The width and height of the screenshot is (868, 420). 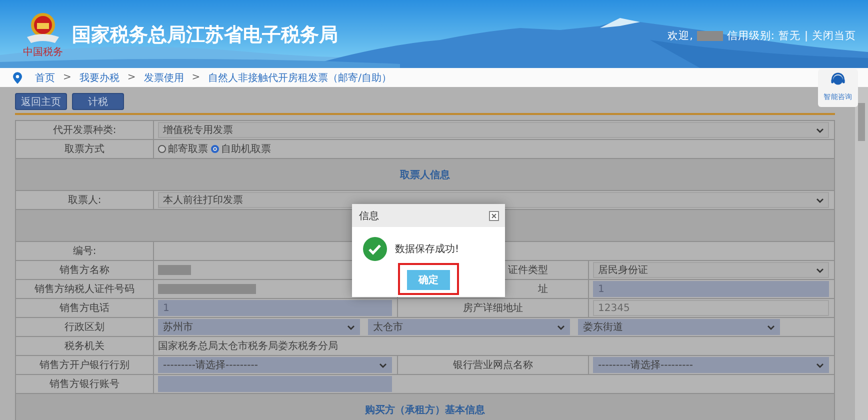 What do you see at coordinates (85, 200) in the screenshot?
I see `field-label: 取票人:` at bounding box center [85, 200].